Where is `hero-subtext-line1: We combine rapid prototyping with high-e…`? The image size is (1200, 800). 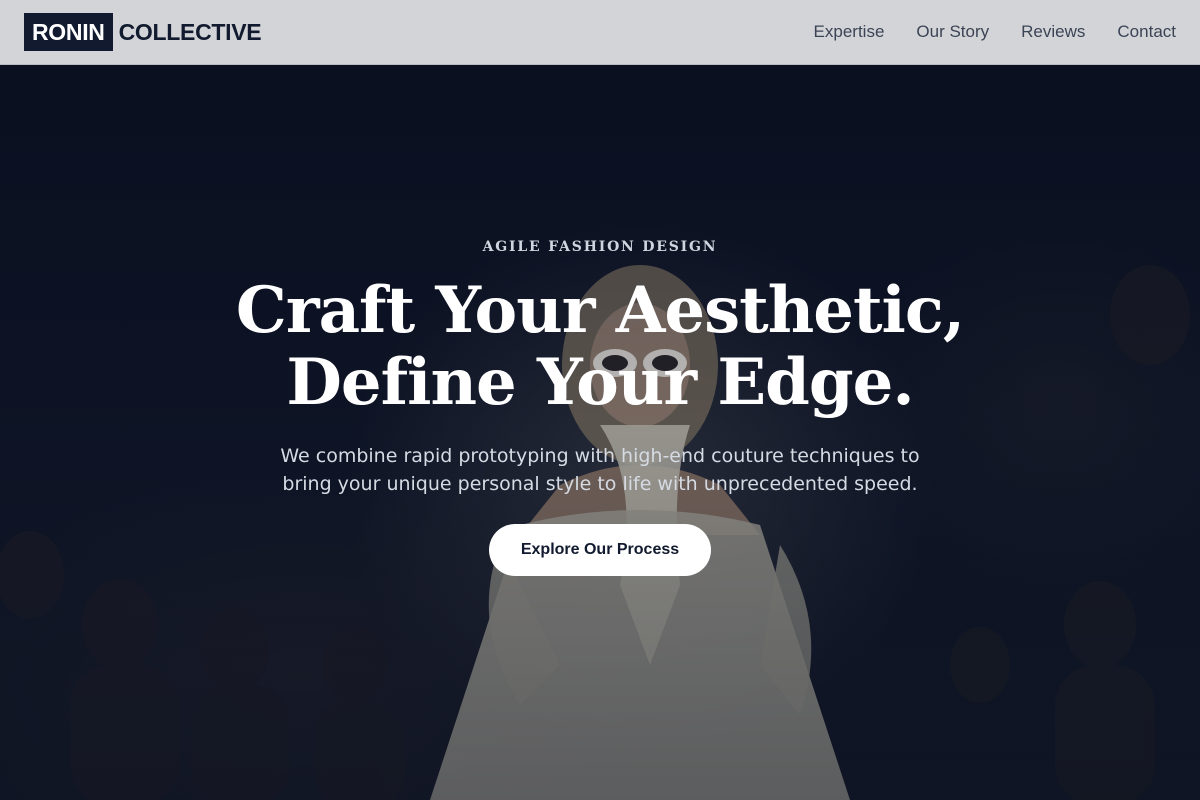
hero-subtext-line1: We combine rapid prototyping with high-e… is located at coordinates (600, 456).